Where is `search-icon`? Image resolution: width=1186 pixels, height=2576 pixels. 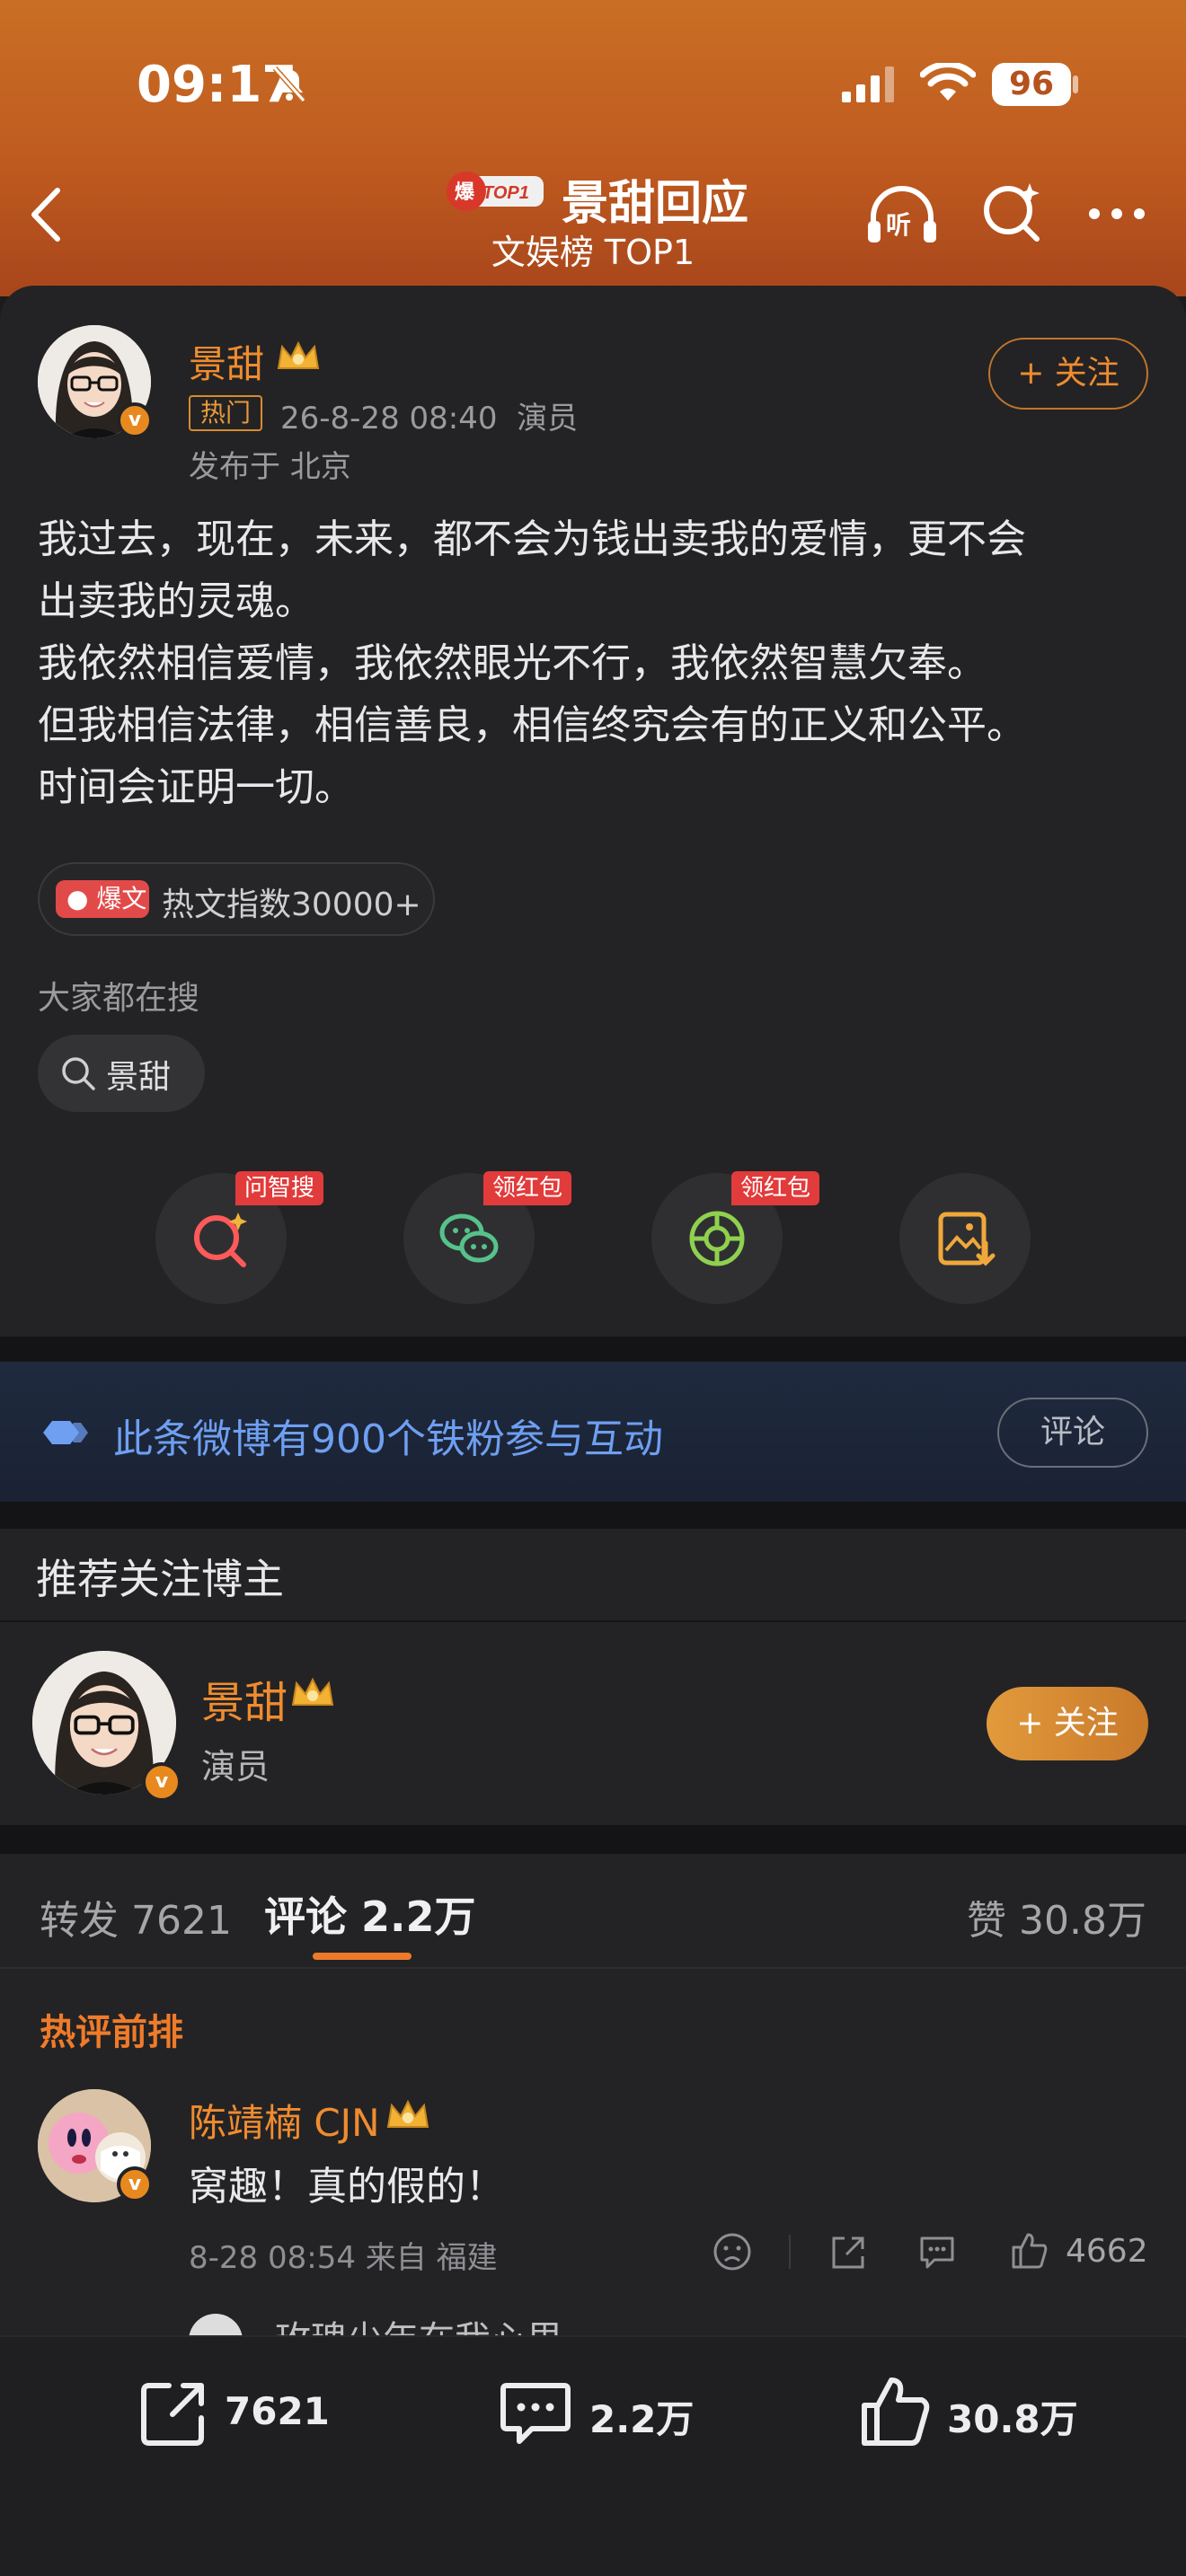 search-icon is located at coordinates (78, 1073).